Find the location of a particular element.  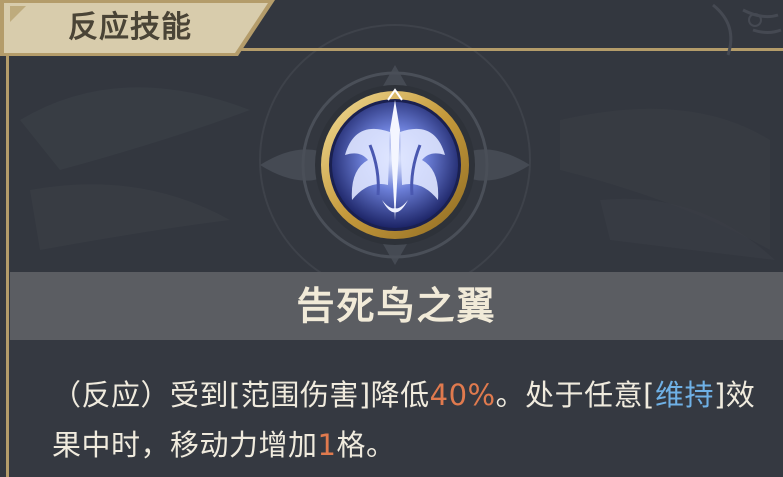

frame-left-border is located at coordinates (7, 262).